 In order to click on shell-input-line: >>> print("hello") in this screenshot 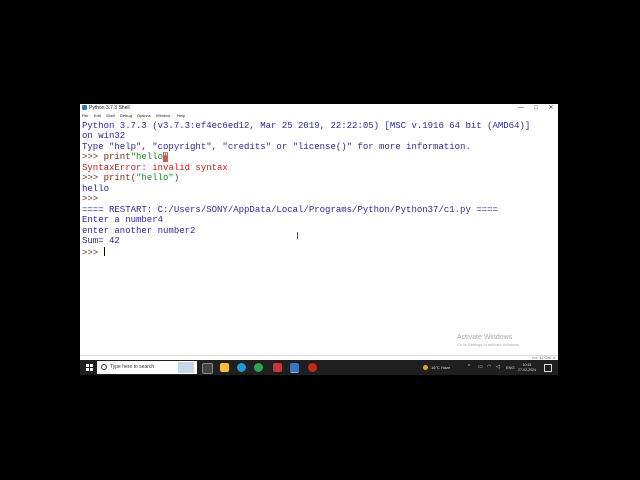, I will do `click(130, 178)`.